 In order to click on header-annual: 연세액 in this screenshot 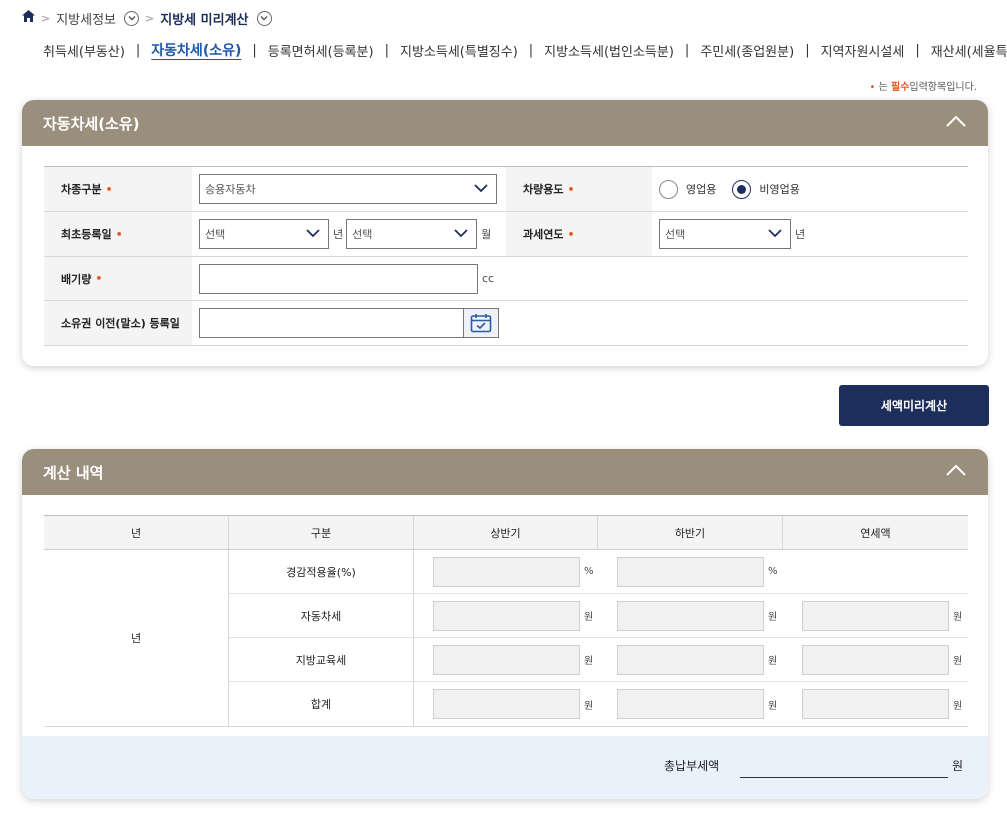, I will do `click(875, 533)`.